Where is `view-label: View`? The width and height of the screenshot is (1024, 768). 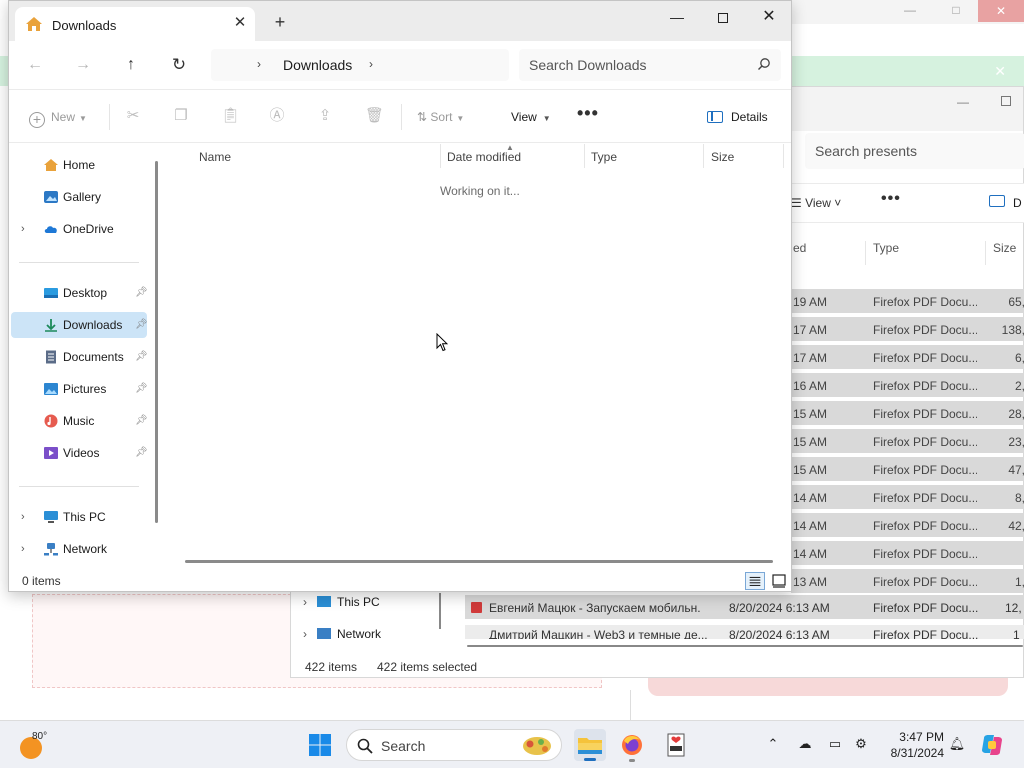 view-label: View is located at coordinates (524, 117).